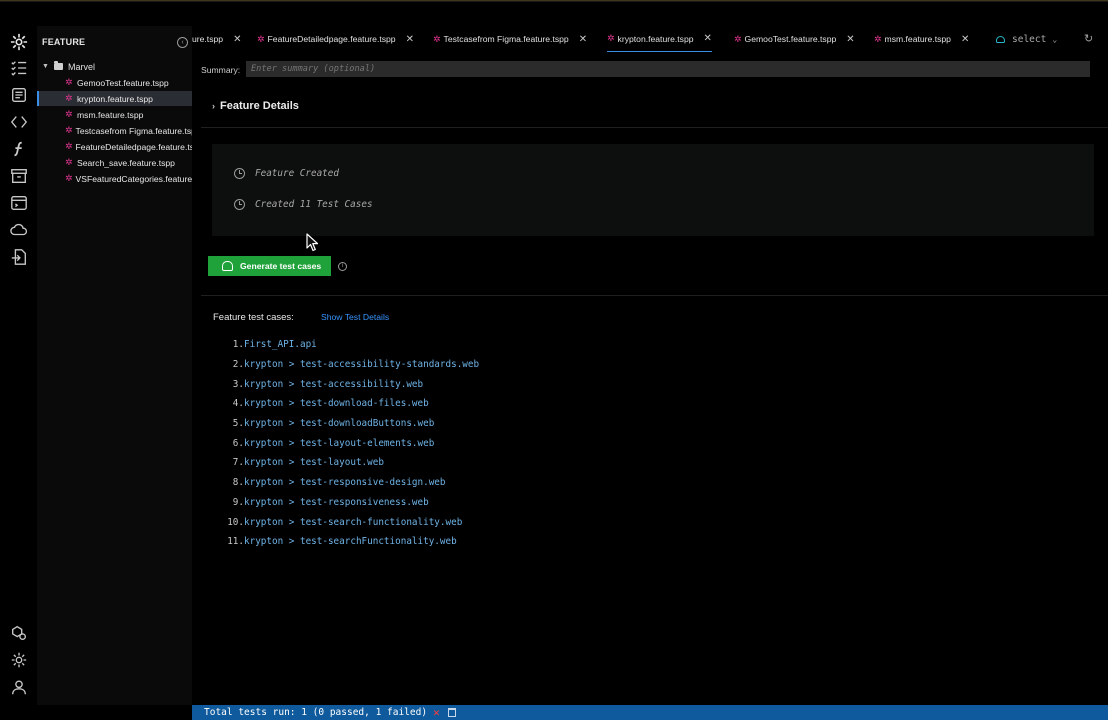 The image size is (1108, 720). Describe the element at coordinates (238, 463) in the screenshot. I see `test-case-number: 7.` at that location.